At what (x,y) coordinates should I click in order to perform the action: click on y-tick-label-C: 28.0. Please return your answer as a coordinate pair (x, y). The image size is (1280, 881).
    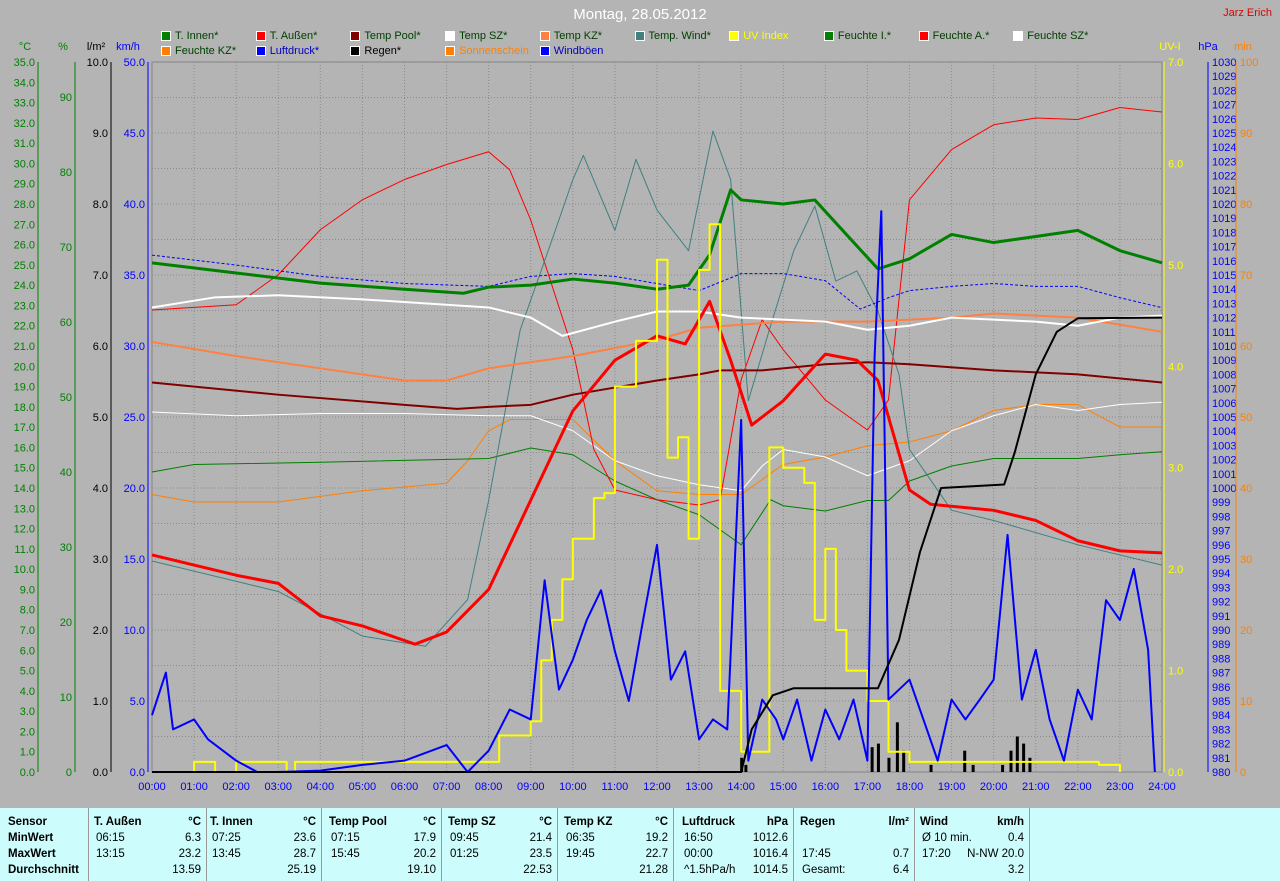
    Looking at the image, I should click on (24, 205).